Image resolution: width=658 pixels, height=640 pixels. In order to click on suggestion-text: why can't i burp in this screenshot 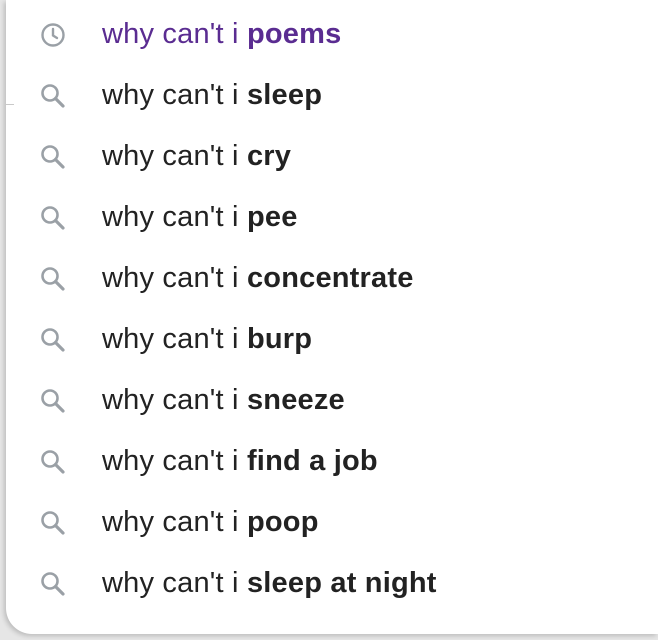, I will do `click(207, 339)`.